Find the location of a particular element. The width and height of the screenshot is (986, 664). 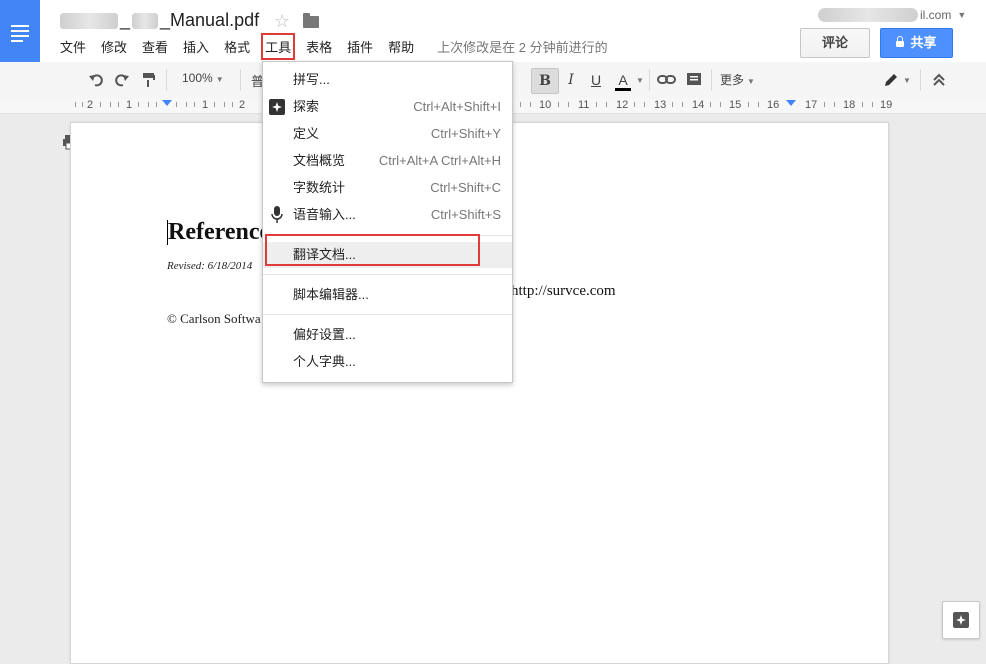

text-color-button: A is located at coordinates (623, 80).